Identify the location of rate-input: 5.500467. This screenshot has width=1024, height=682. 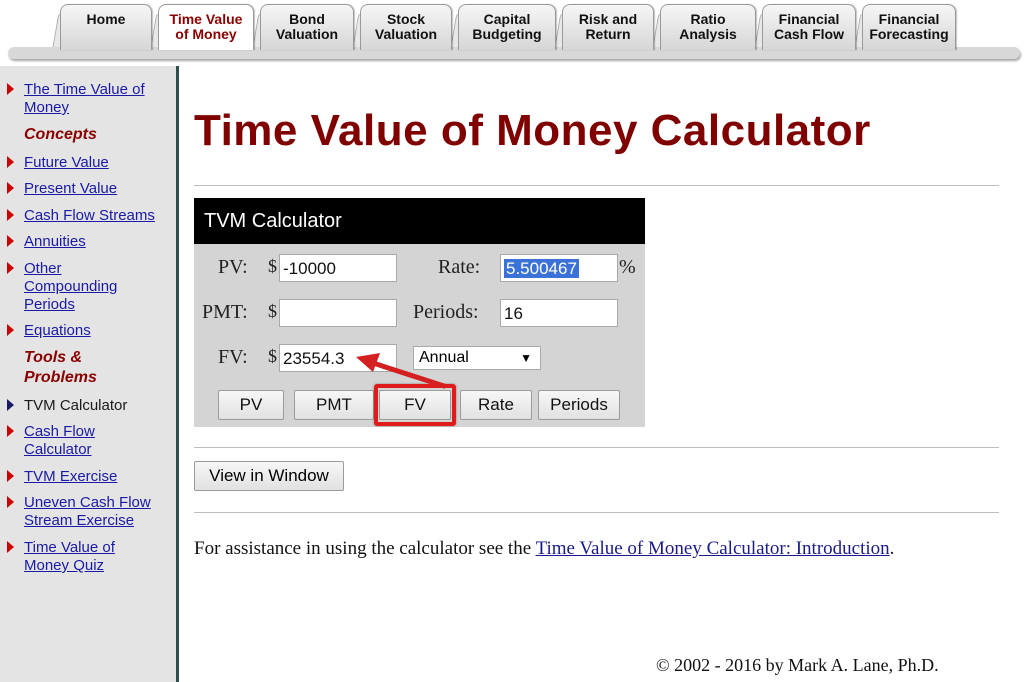
(559, 268).